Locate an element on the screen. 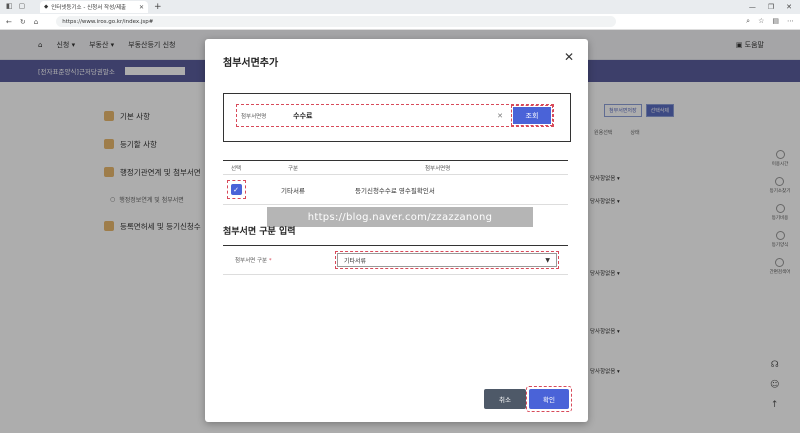 Image resolution: width=800 pixels, height=433 pixels. window-controls: — ❐ ✕ is located at coordinates (774, 7).